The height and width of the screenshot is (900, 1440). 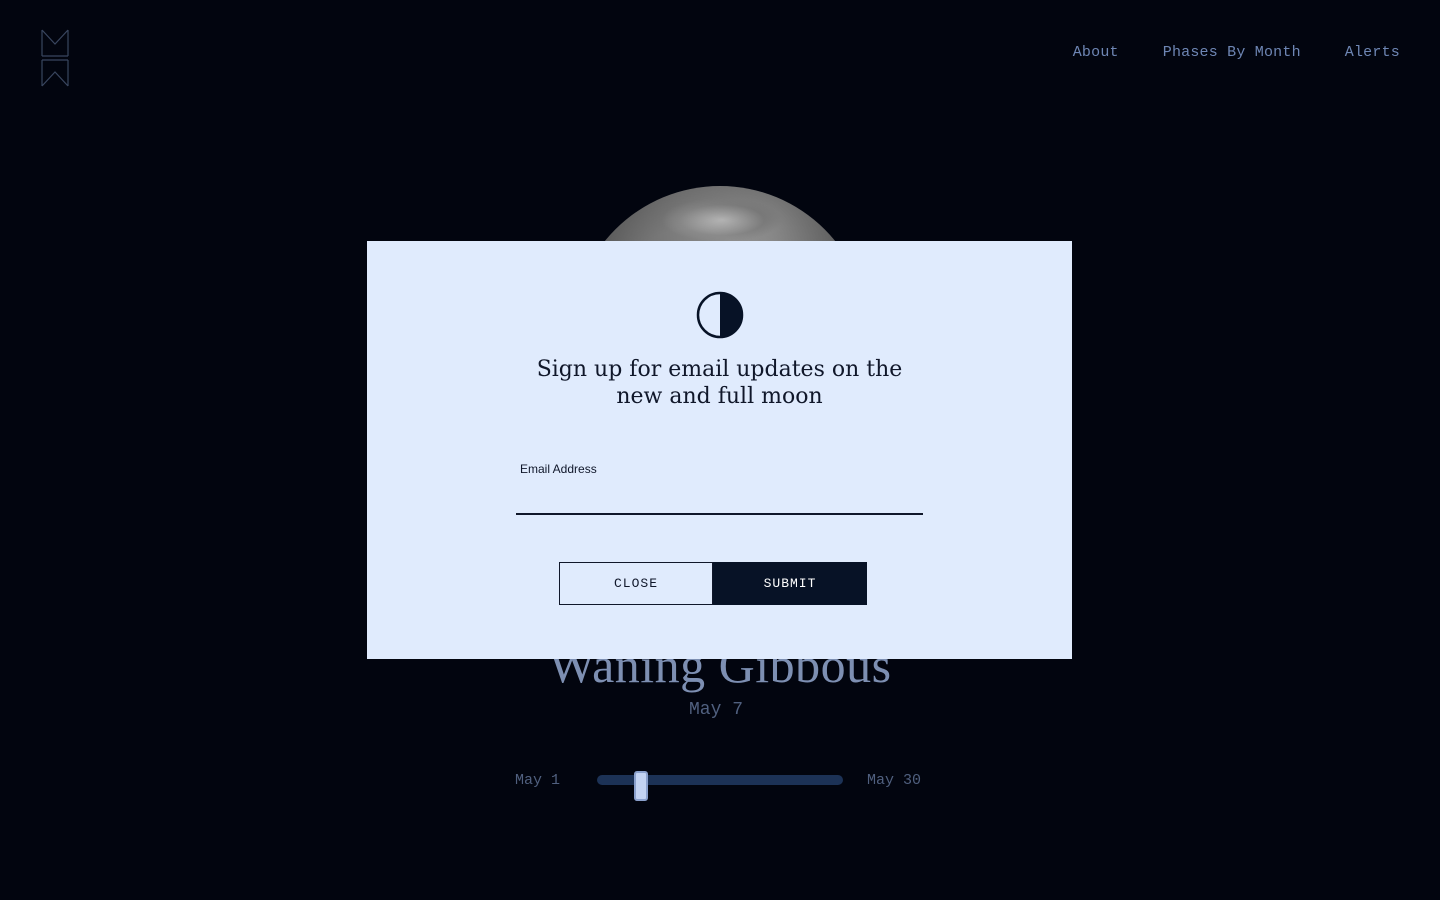 I want to click on modal-button-row: CLOSE SUBMIT, so click(x=713, y=583).